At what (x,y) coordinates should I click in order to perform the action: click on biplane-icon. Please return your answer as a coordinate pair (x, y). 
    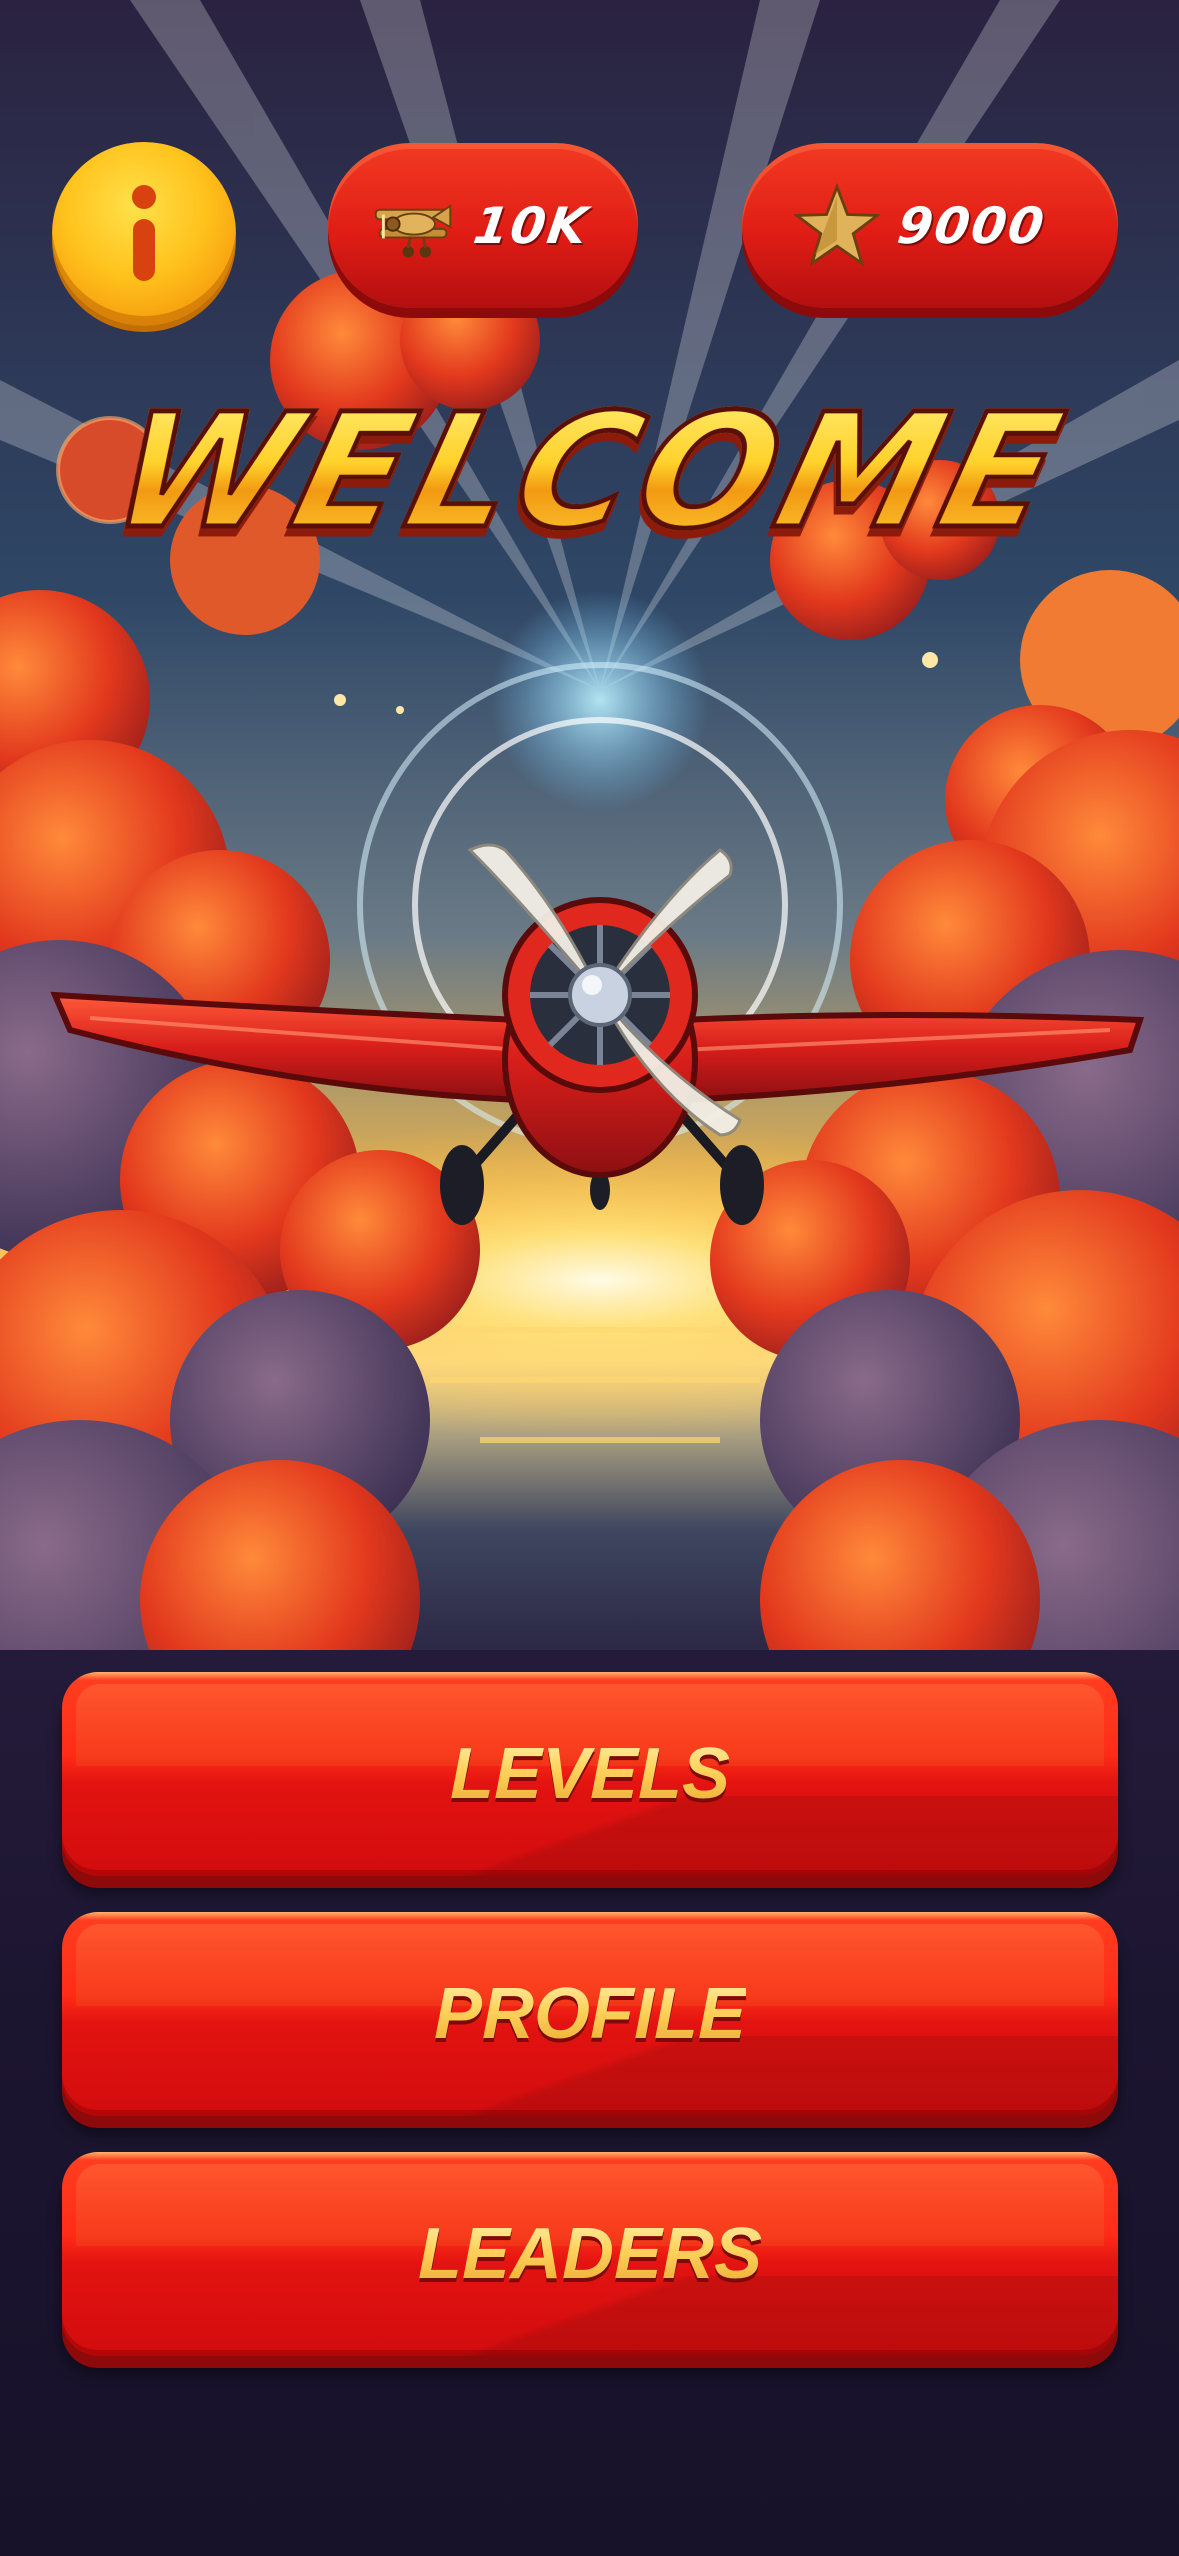
    Looking at the image, I should click on (413, 230).